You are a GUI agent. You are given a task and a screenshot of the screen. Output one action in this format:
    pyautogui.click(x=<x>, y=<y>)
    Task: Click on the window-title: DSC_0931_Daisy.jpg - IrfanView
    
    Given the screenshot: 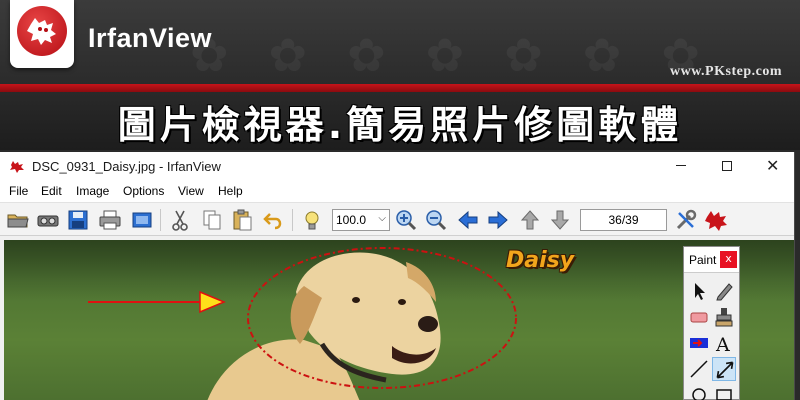 What is the action you would take?
    pyautogui.click(x=126, y=166)
    